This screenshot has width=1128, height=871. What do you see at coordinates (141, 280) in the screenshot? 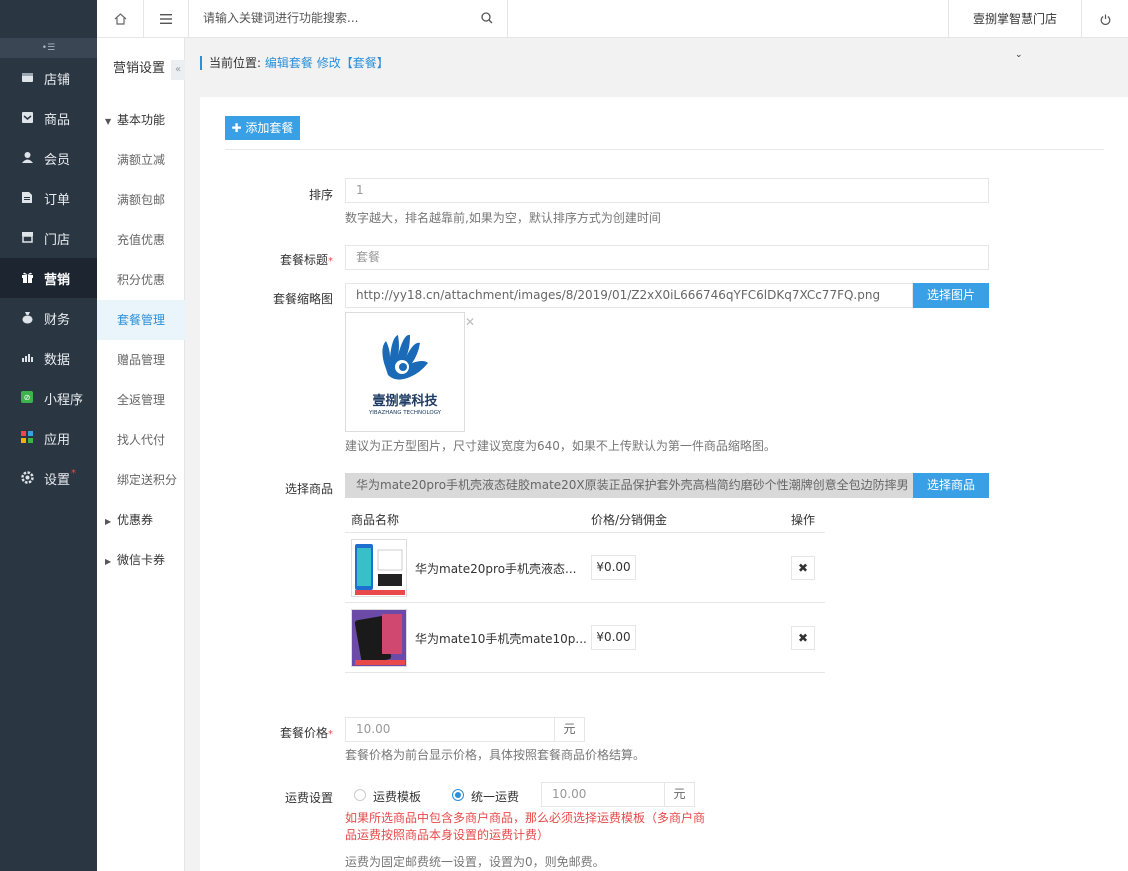
I see `submenu-link: 积分优惠` at bounding box center [141, 280].